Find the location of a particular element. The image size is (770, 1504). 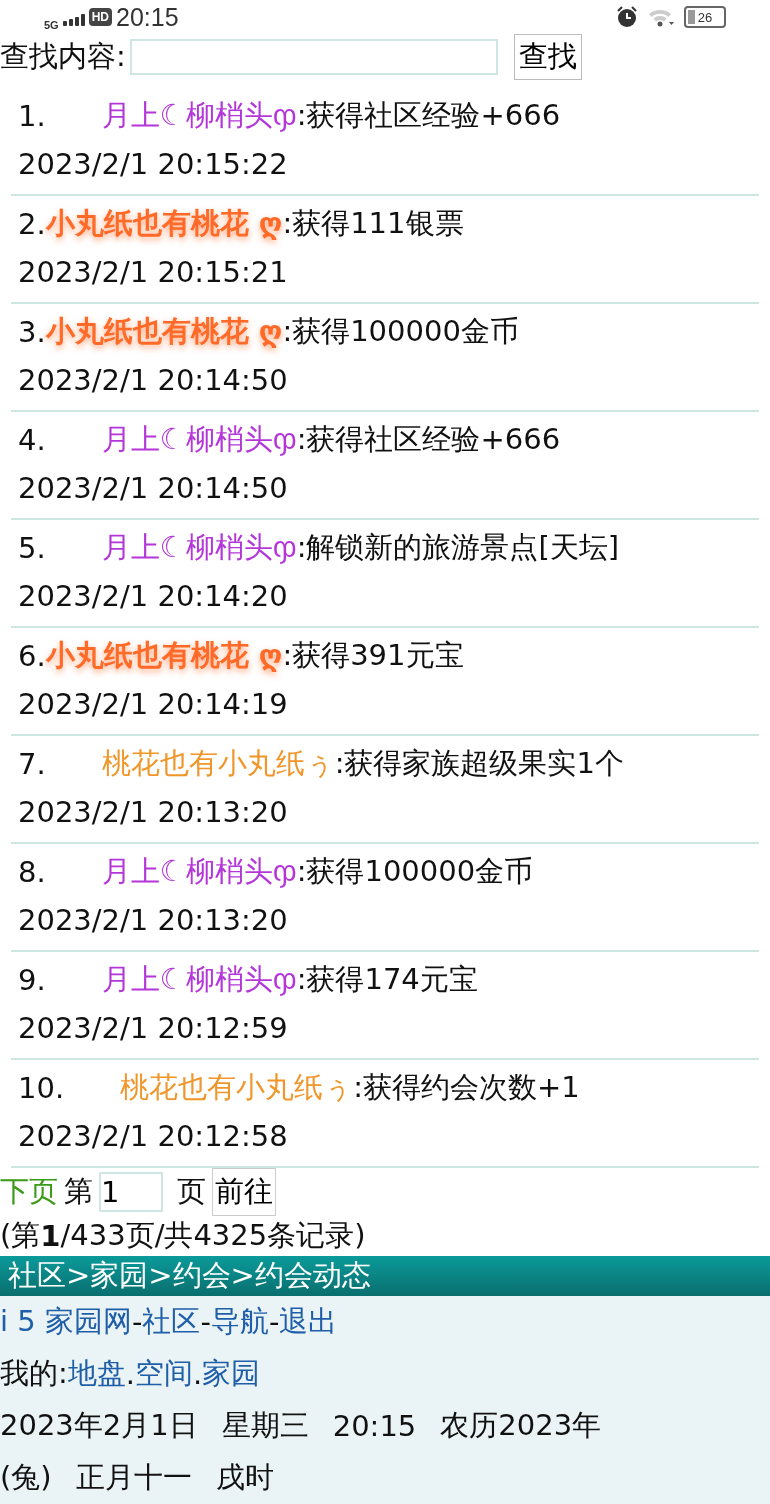

date-text: 2023年2月1日 is located at coordinates (99, 1425).